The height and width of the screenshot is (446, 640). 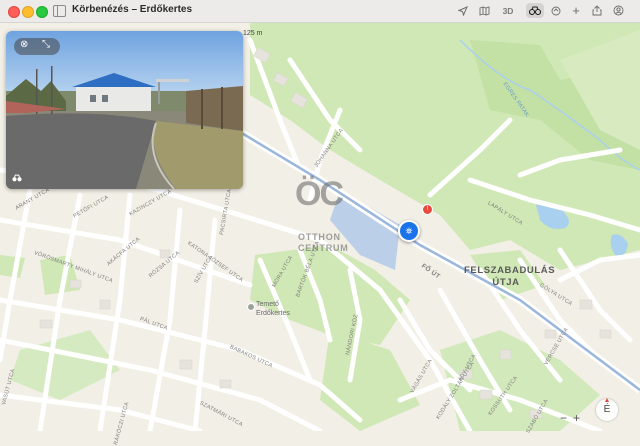 What do you see at coordinates (484, 10) in the screenshot?
I see `map-icon` at bounding box center [484, 10].